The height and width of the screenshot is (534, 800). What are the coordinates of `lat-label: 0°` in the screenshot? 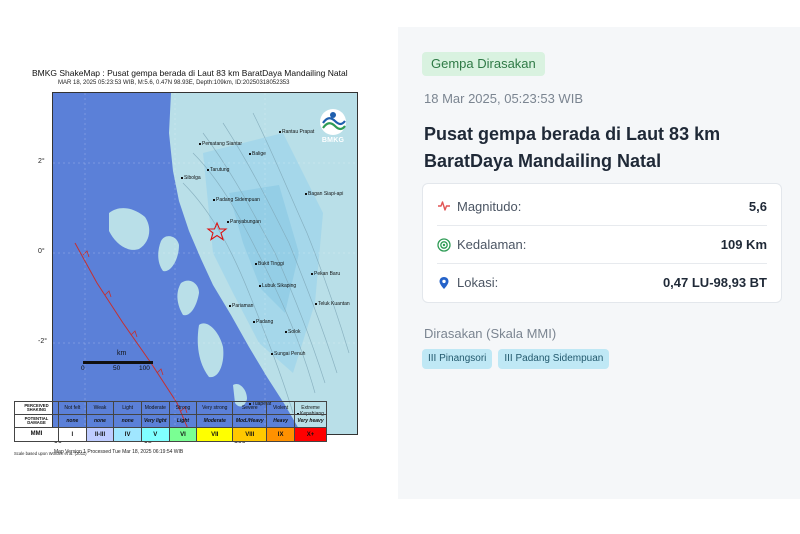 It's located at (41, 251).